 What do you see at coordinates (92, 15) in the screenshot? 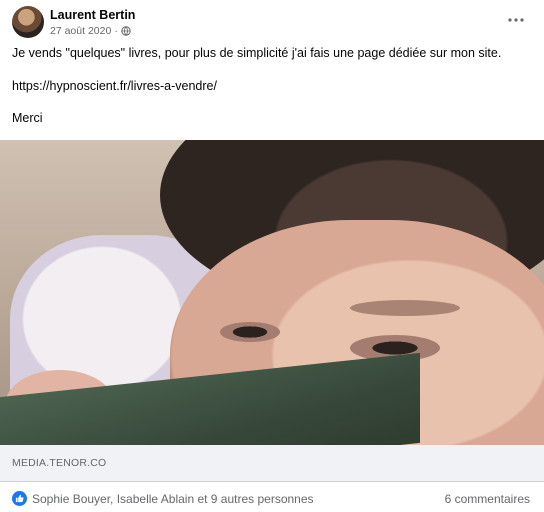
I see `author-name: Laurent Bertin` at bounding box center [92, 15].